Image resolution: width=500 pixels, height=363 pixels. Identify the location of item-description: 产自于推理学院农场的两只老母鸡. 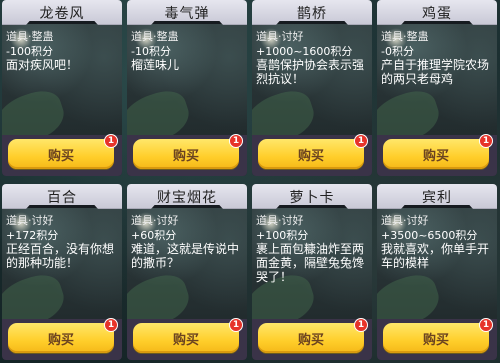
(435, 72).